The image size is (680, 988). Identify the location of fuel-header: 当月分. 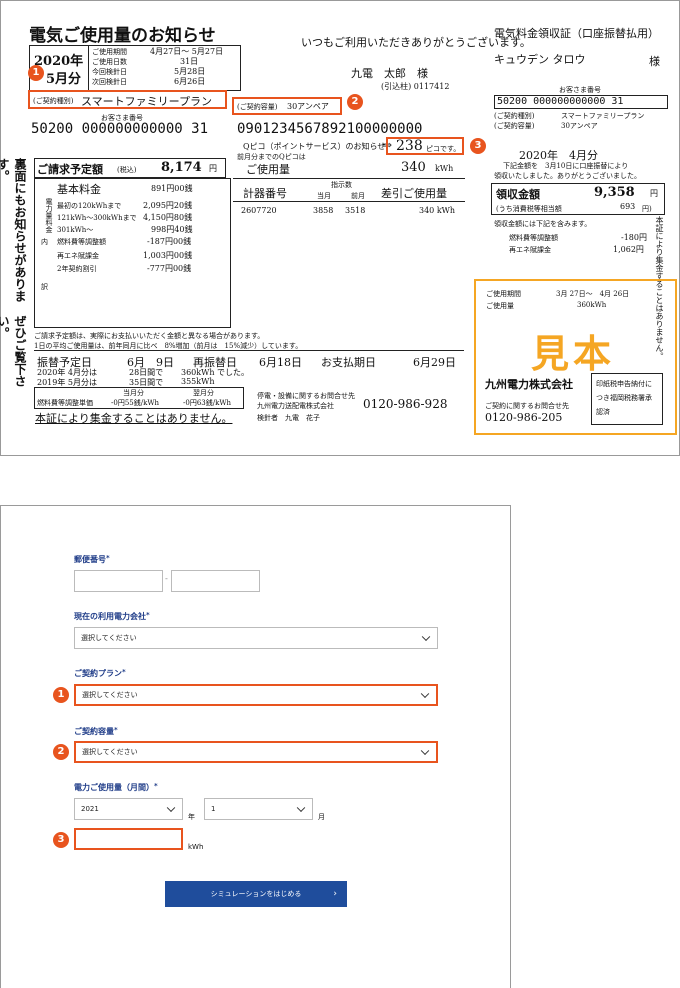
(133, 393).